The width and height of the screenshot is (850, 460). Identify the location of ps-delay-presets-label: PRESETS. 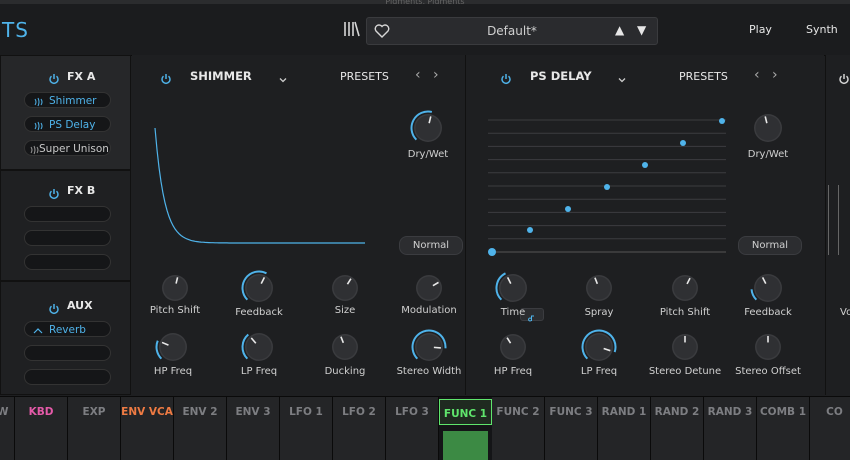
(703, 76).